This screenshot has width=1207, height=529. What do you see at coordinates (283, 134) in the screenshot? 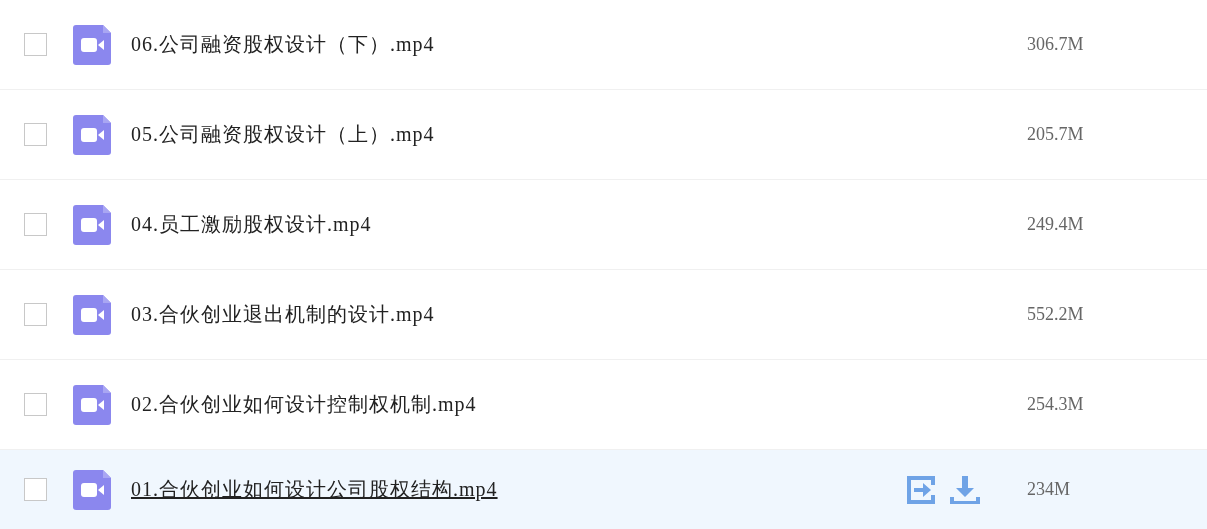
I see `file-name-link: 05.公司融资股权设计（上）.mp4` at bounding box center [283, 134].